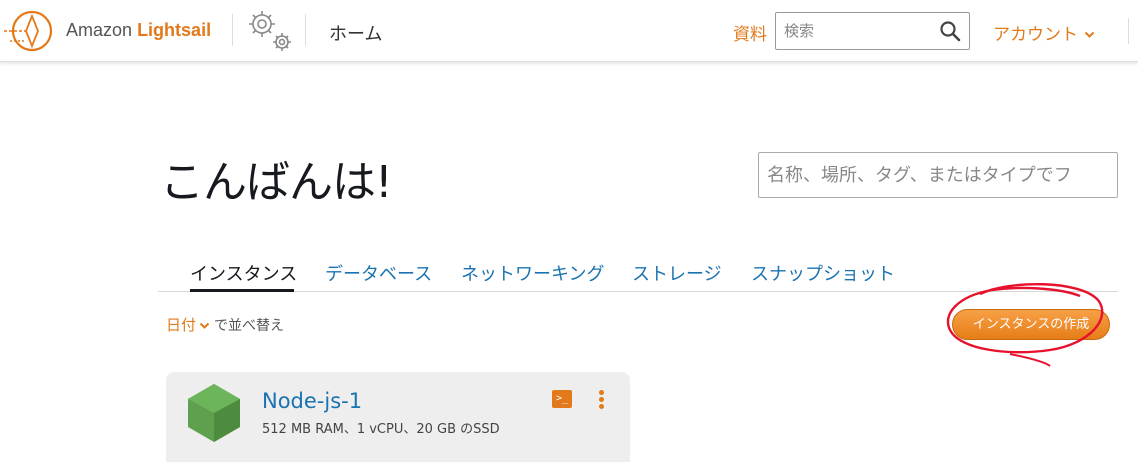  I want to click on terminal-icon: >_, so click(562, 399).